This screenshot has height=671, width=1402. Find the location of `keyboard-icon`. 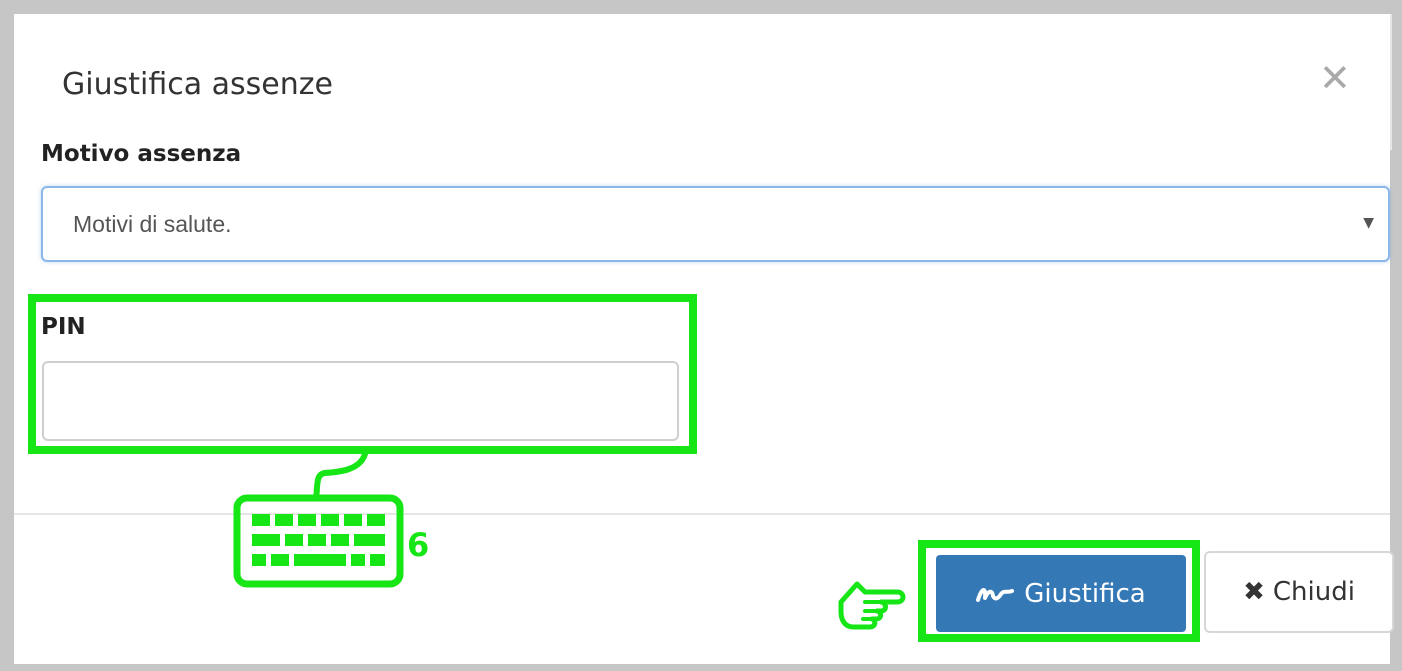

keyboard-icon is located at coordinates (318, 519).